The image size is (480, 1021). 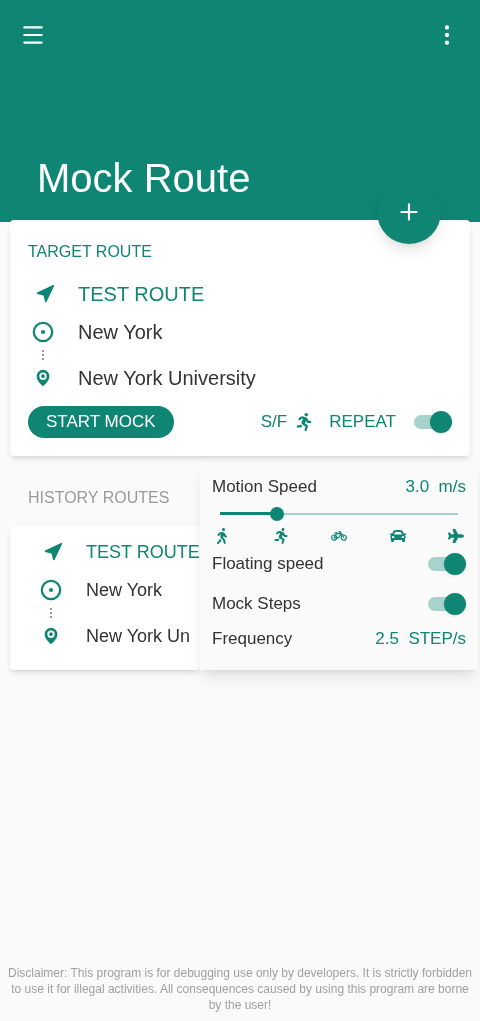 What do you see at coordinates (420, 638) in the screenshot?
I see `frequency-value: 2.5 STEP/s` at bounding box center [420, 638].